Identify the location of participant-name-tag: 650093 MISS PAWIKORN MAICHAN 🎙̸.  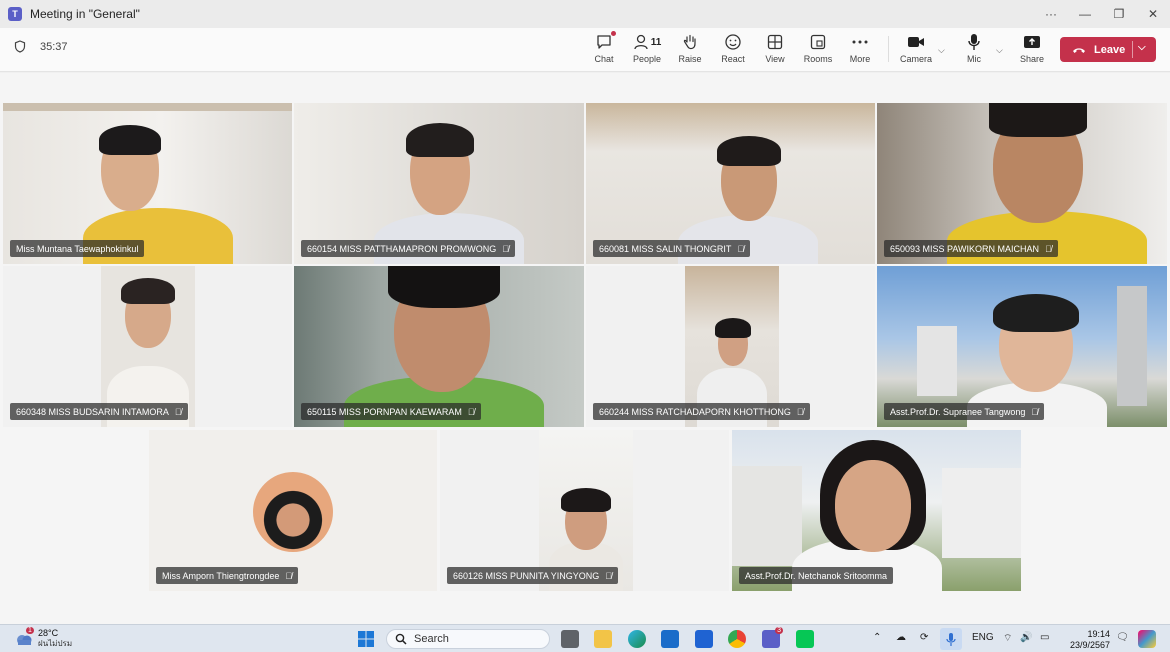
(971, 248).